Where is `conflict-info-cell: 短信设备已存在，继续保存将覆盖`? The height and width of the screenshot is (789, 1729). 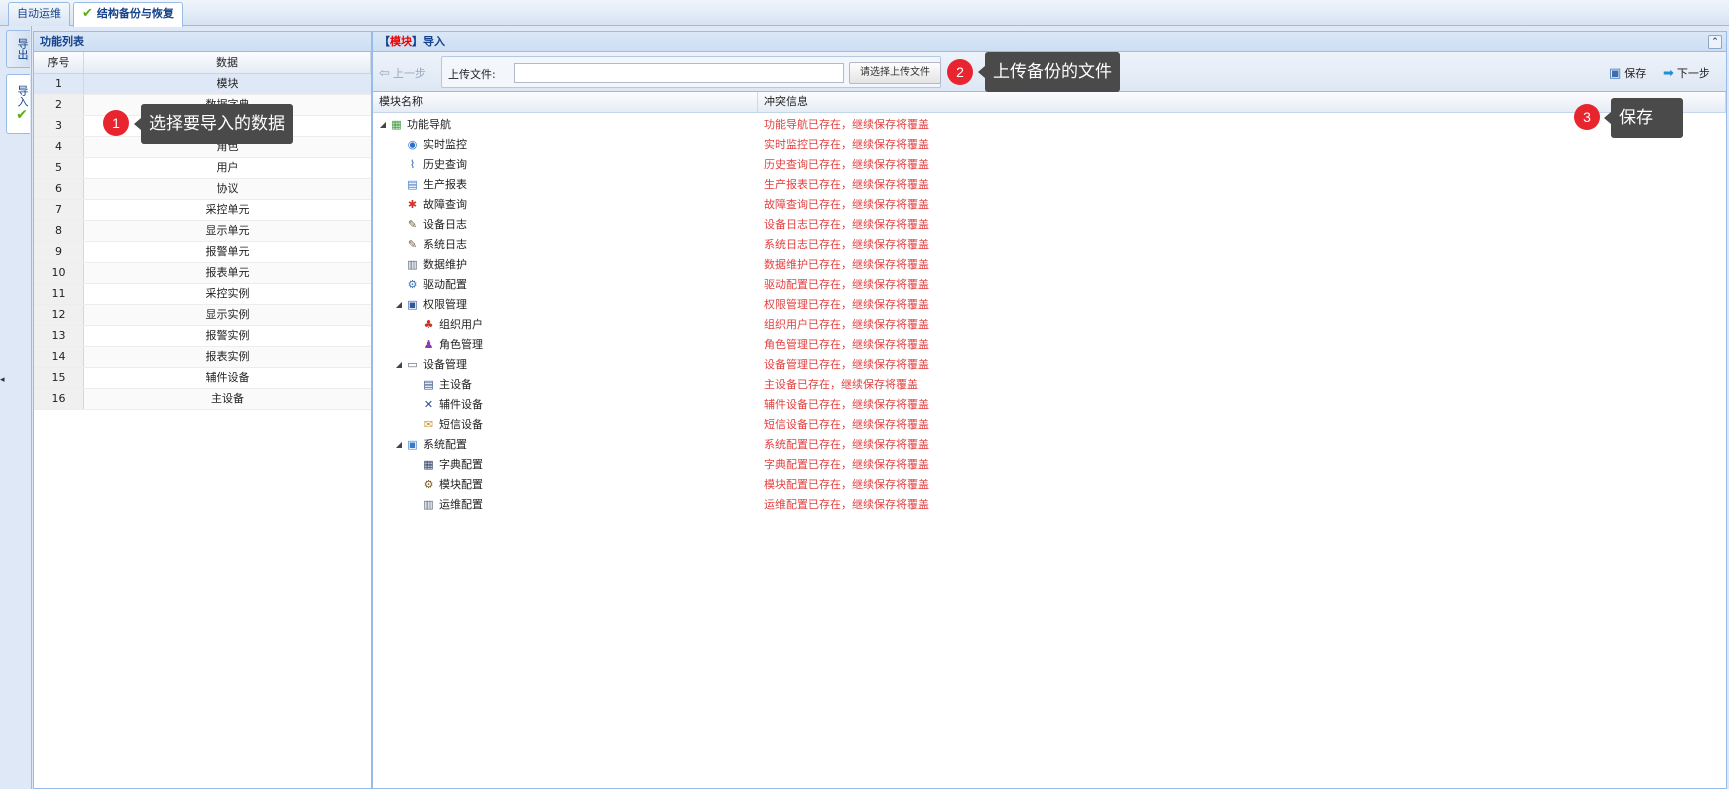 conflict-info-cell: 短信设备已存在，继续保存将覆盖 is located at coordinates (846, 424).